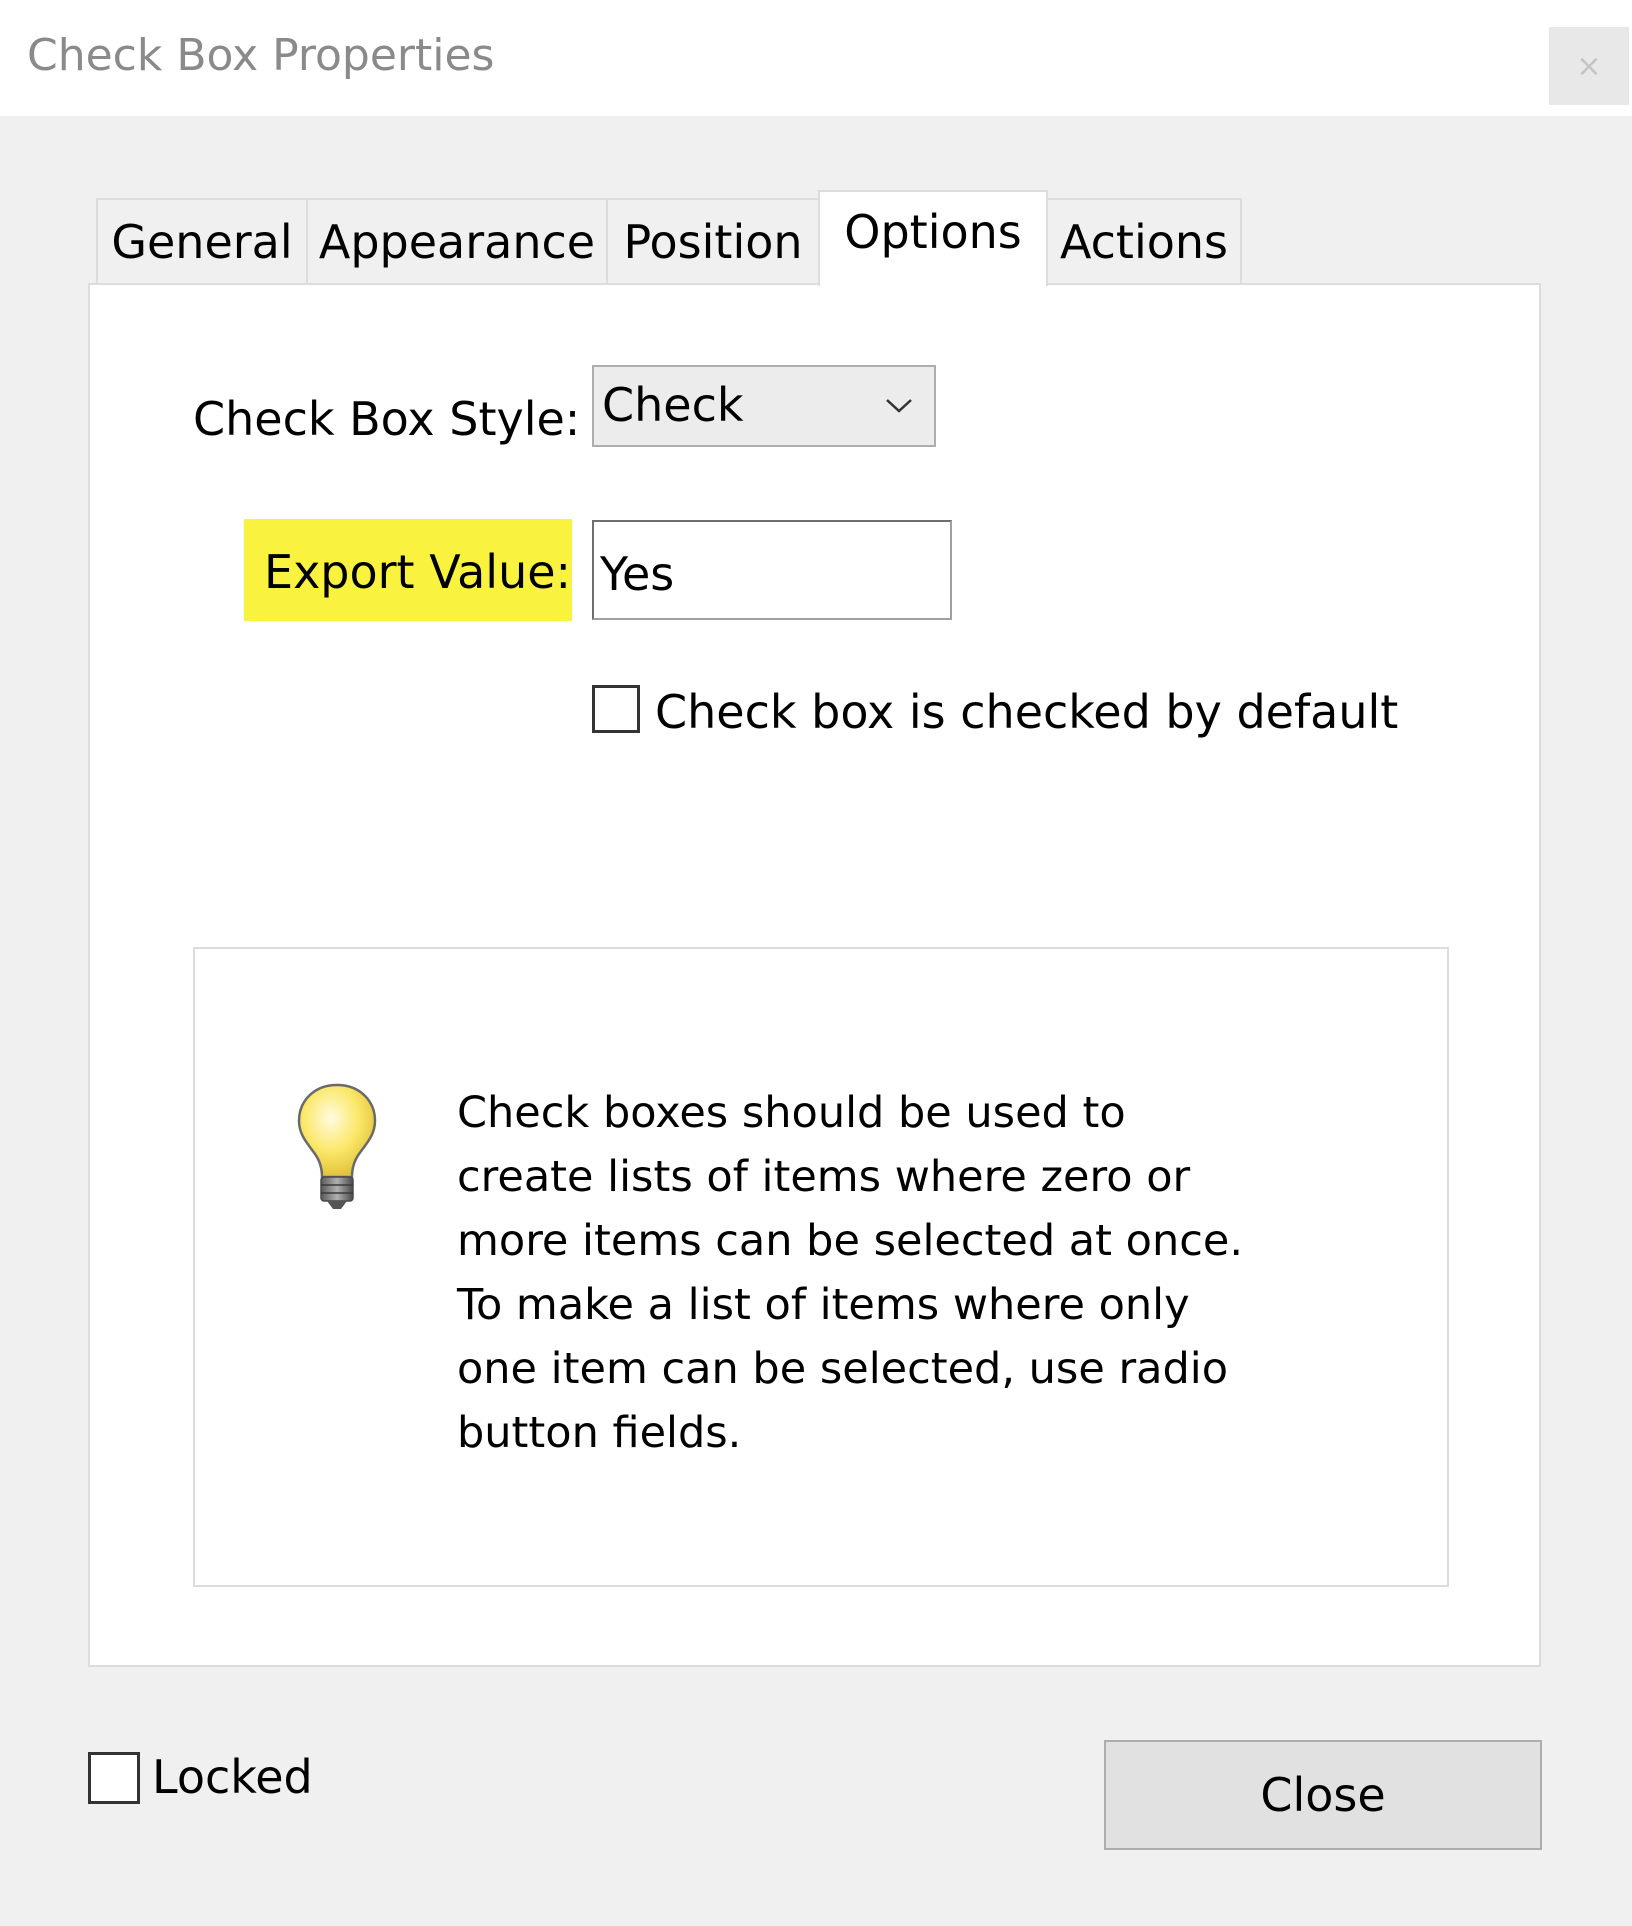 This screenshot has width=1632, height=1926. What do you see at coordinates (261, 55) in the screenshot?
I see `window-title: Check Box Properties` at bounding box center [261, 55].